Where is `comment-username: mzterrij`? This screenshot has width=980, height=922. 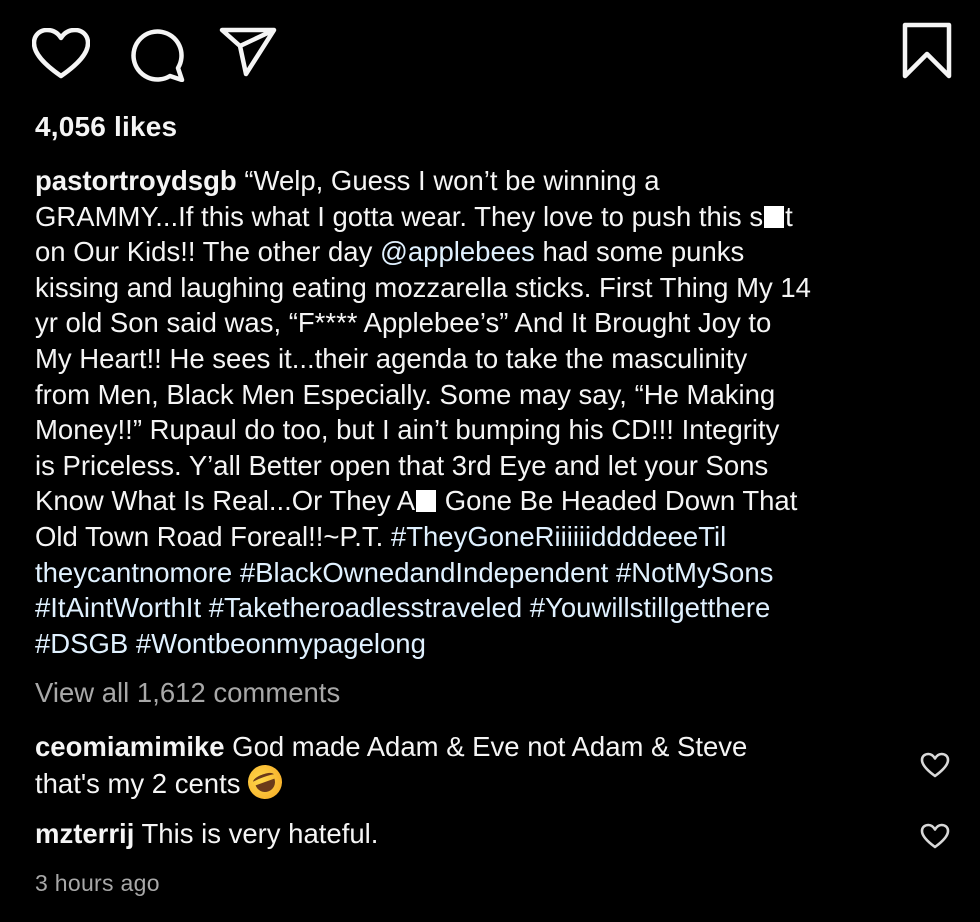 comment-username: mzterrij is located at coordinates (84, 833).